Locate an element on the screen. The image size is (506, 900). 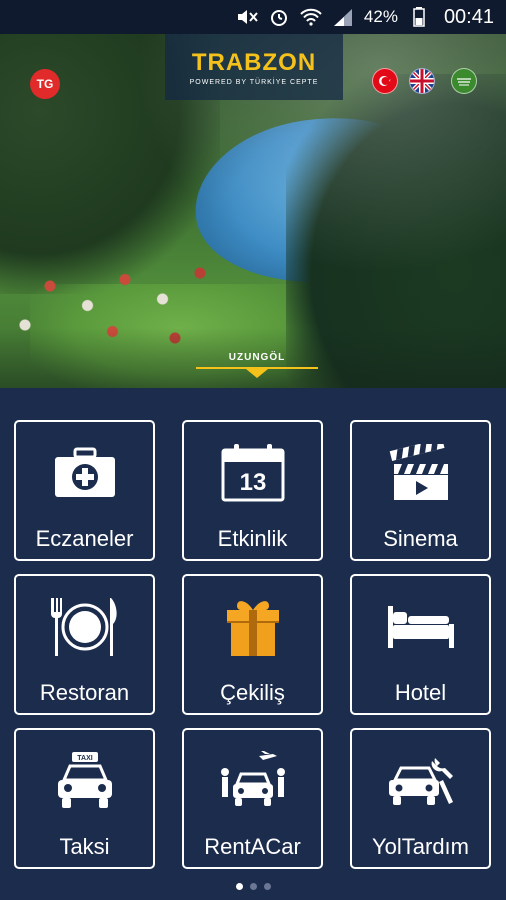
signal-icon is located at coordinates (343, 17).